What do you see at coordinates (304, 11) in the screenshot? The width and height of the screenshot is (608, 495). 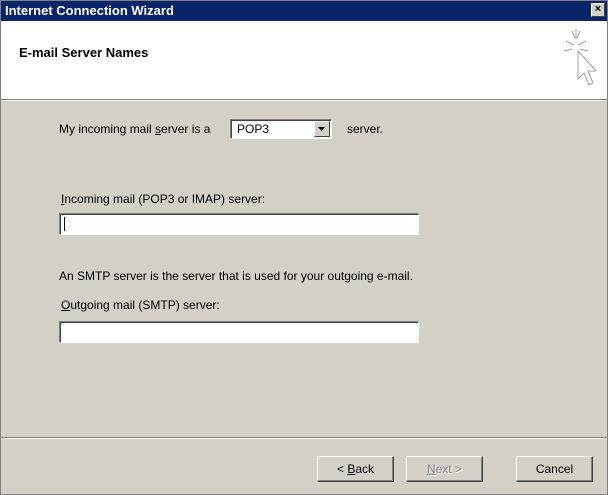 I see `title-bar: Internet Connection Wizard ×` at bounding box center [304, 11].